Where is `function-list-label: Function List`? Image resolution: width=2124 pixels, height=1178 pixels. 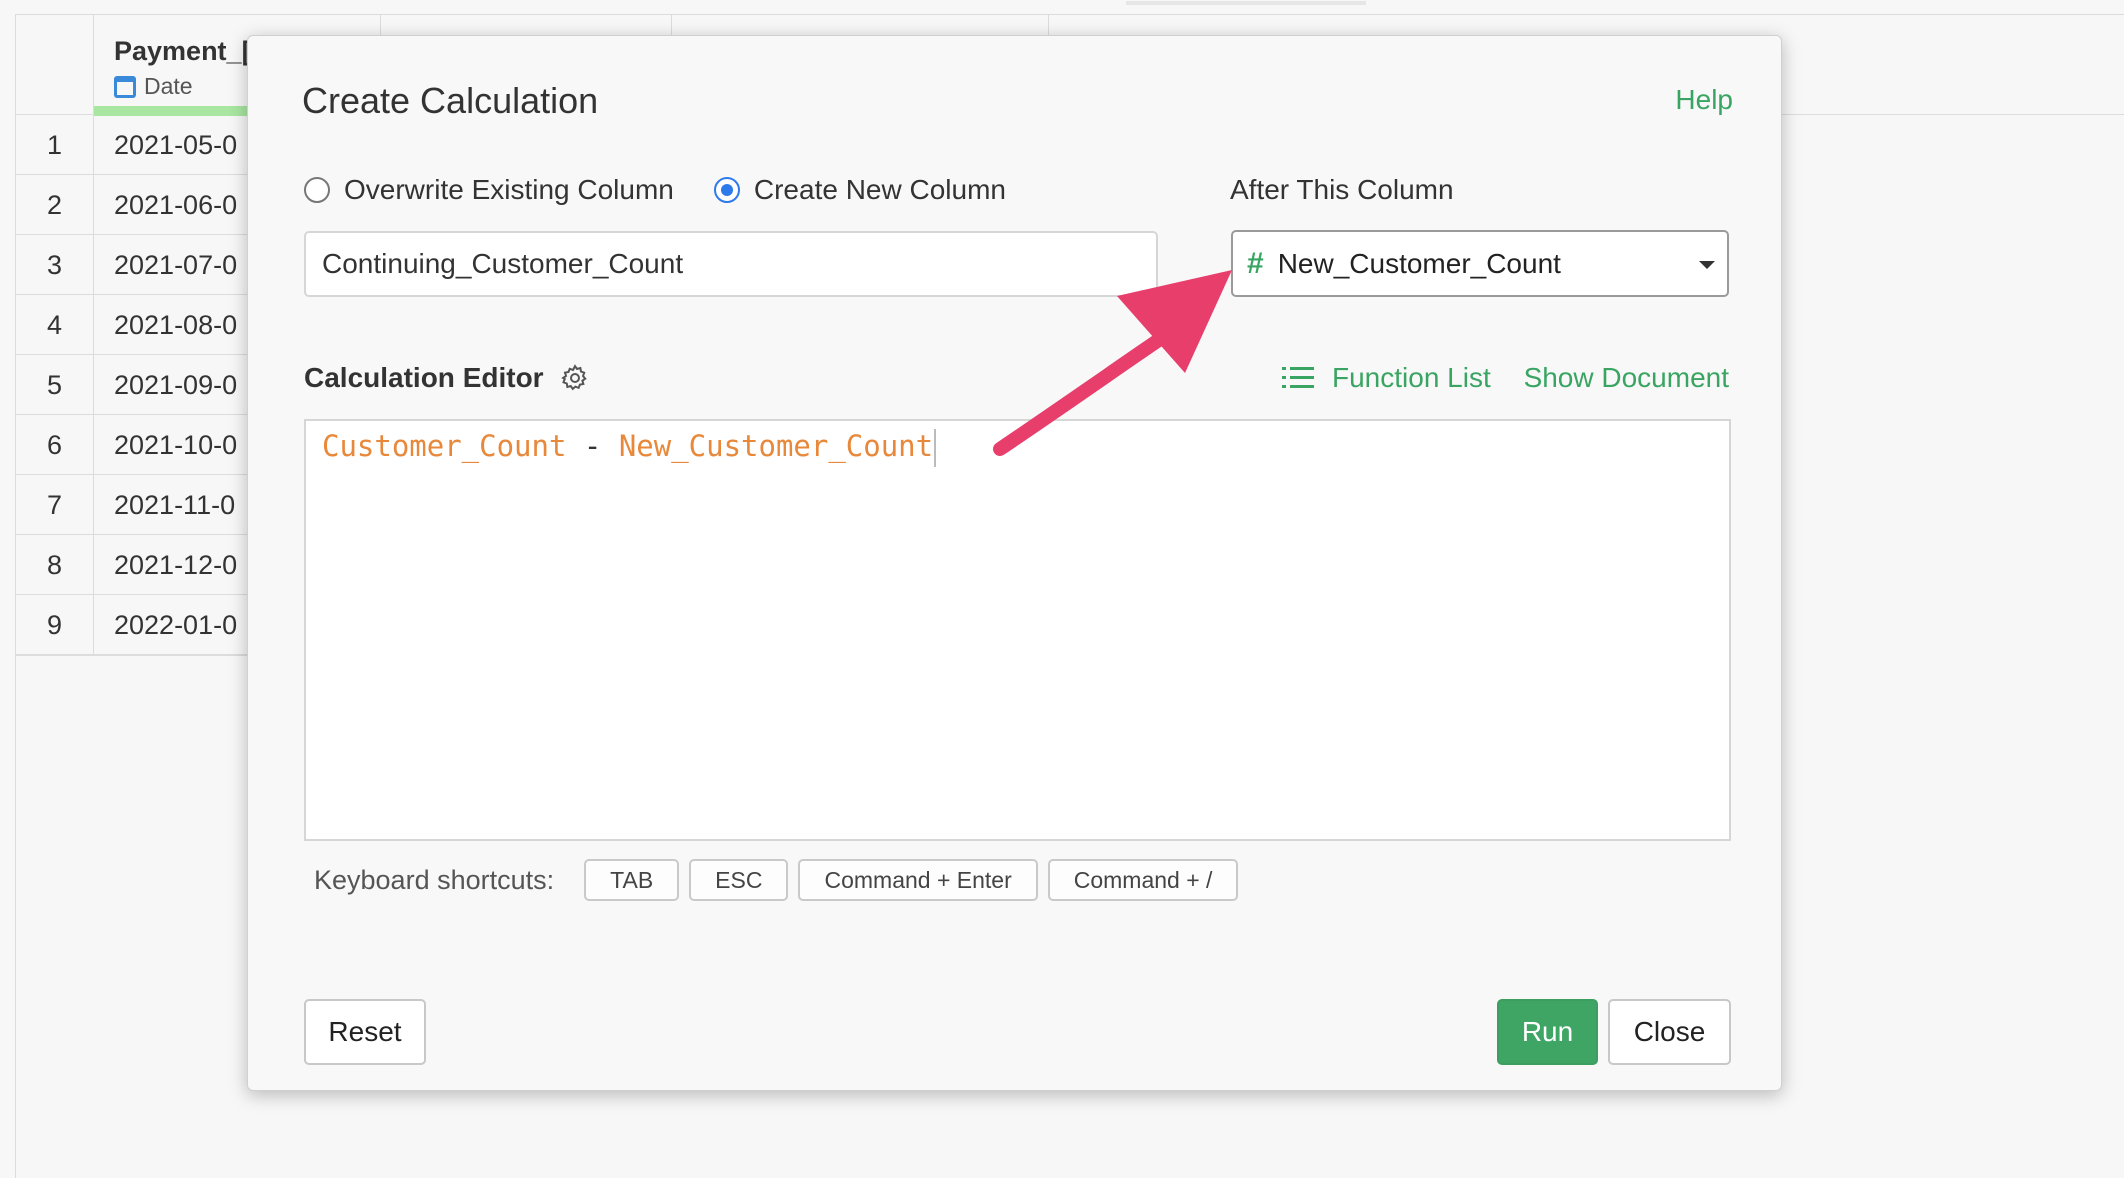
function-list-label: Function List is located at coordinates (1411, 377).